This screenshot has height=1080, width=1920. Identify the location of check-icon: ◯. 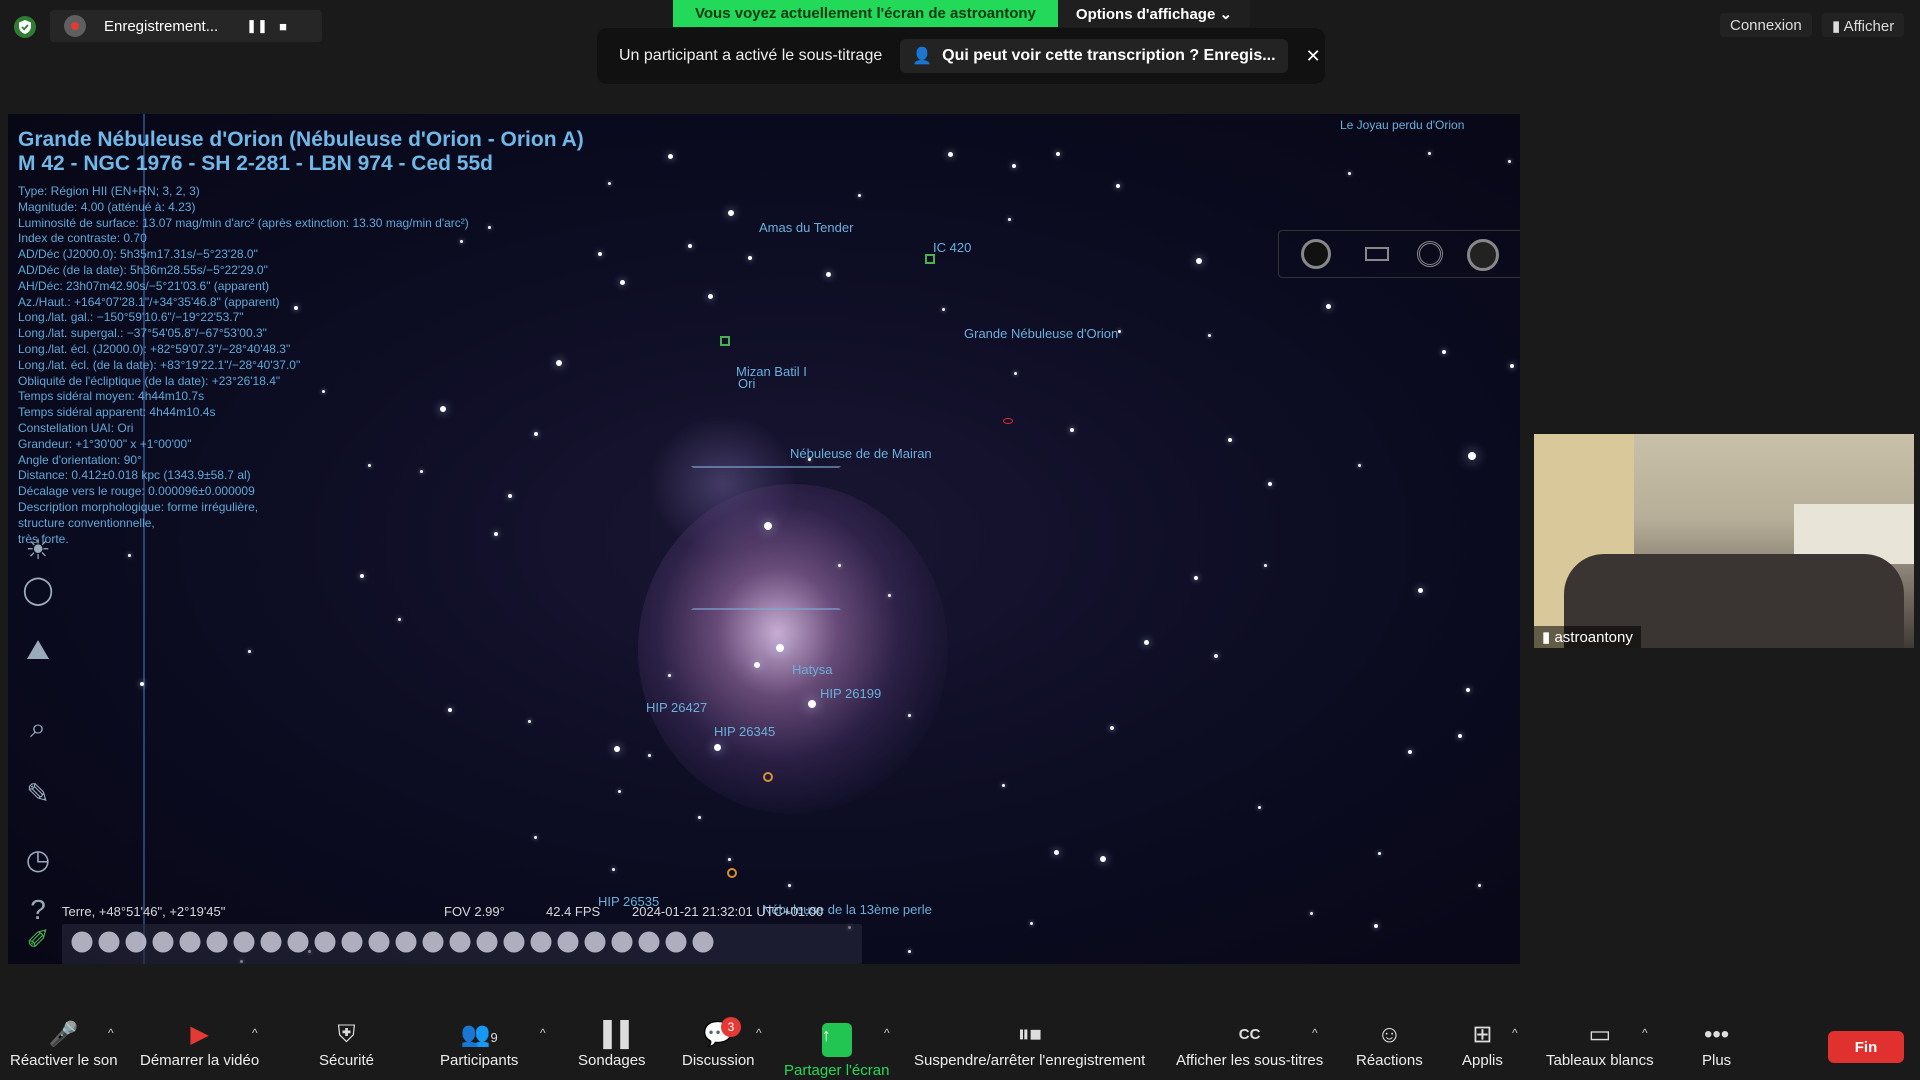
(38, 590).